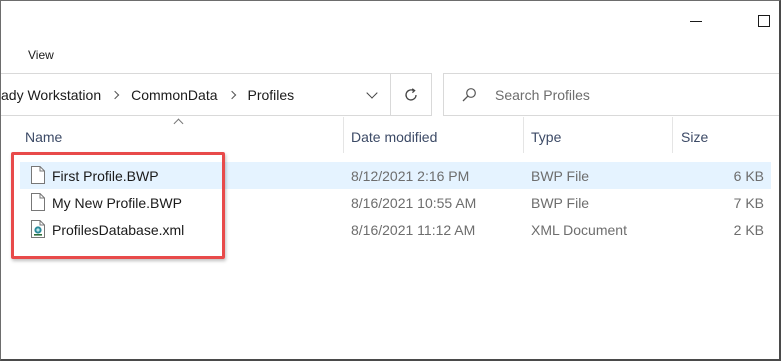 The height and width of the screenshot is (361, 781). What do you see at coordinates (178, 123) in the screenshot?
I see `sort-ascending-icon` at bounding box center [178, 123].